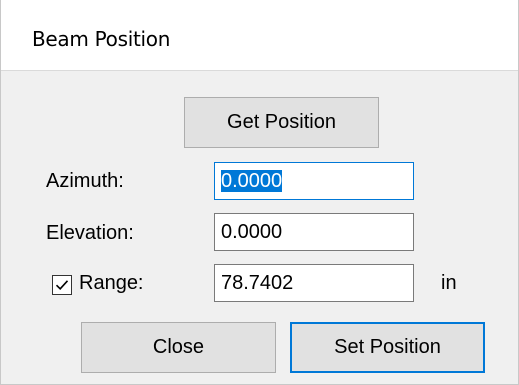 The width and height of the screenshot is (519, 385). I want to click on azimuth-label: Azimuth:, so click(85, 181).